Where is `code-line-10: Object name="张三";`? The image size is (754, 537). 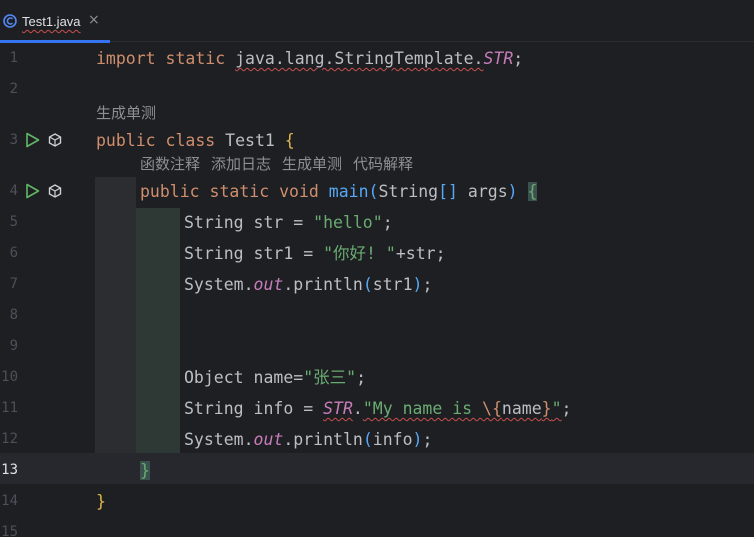 code-line-10: Object name="张三"; is located at coordinates (275, 377).